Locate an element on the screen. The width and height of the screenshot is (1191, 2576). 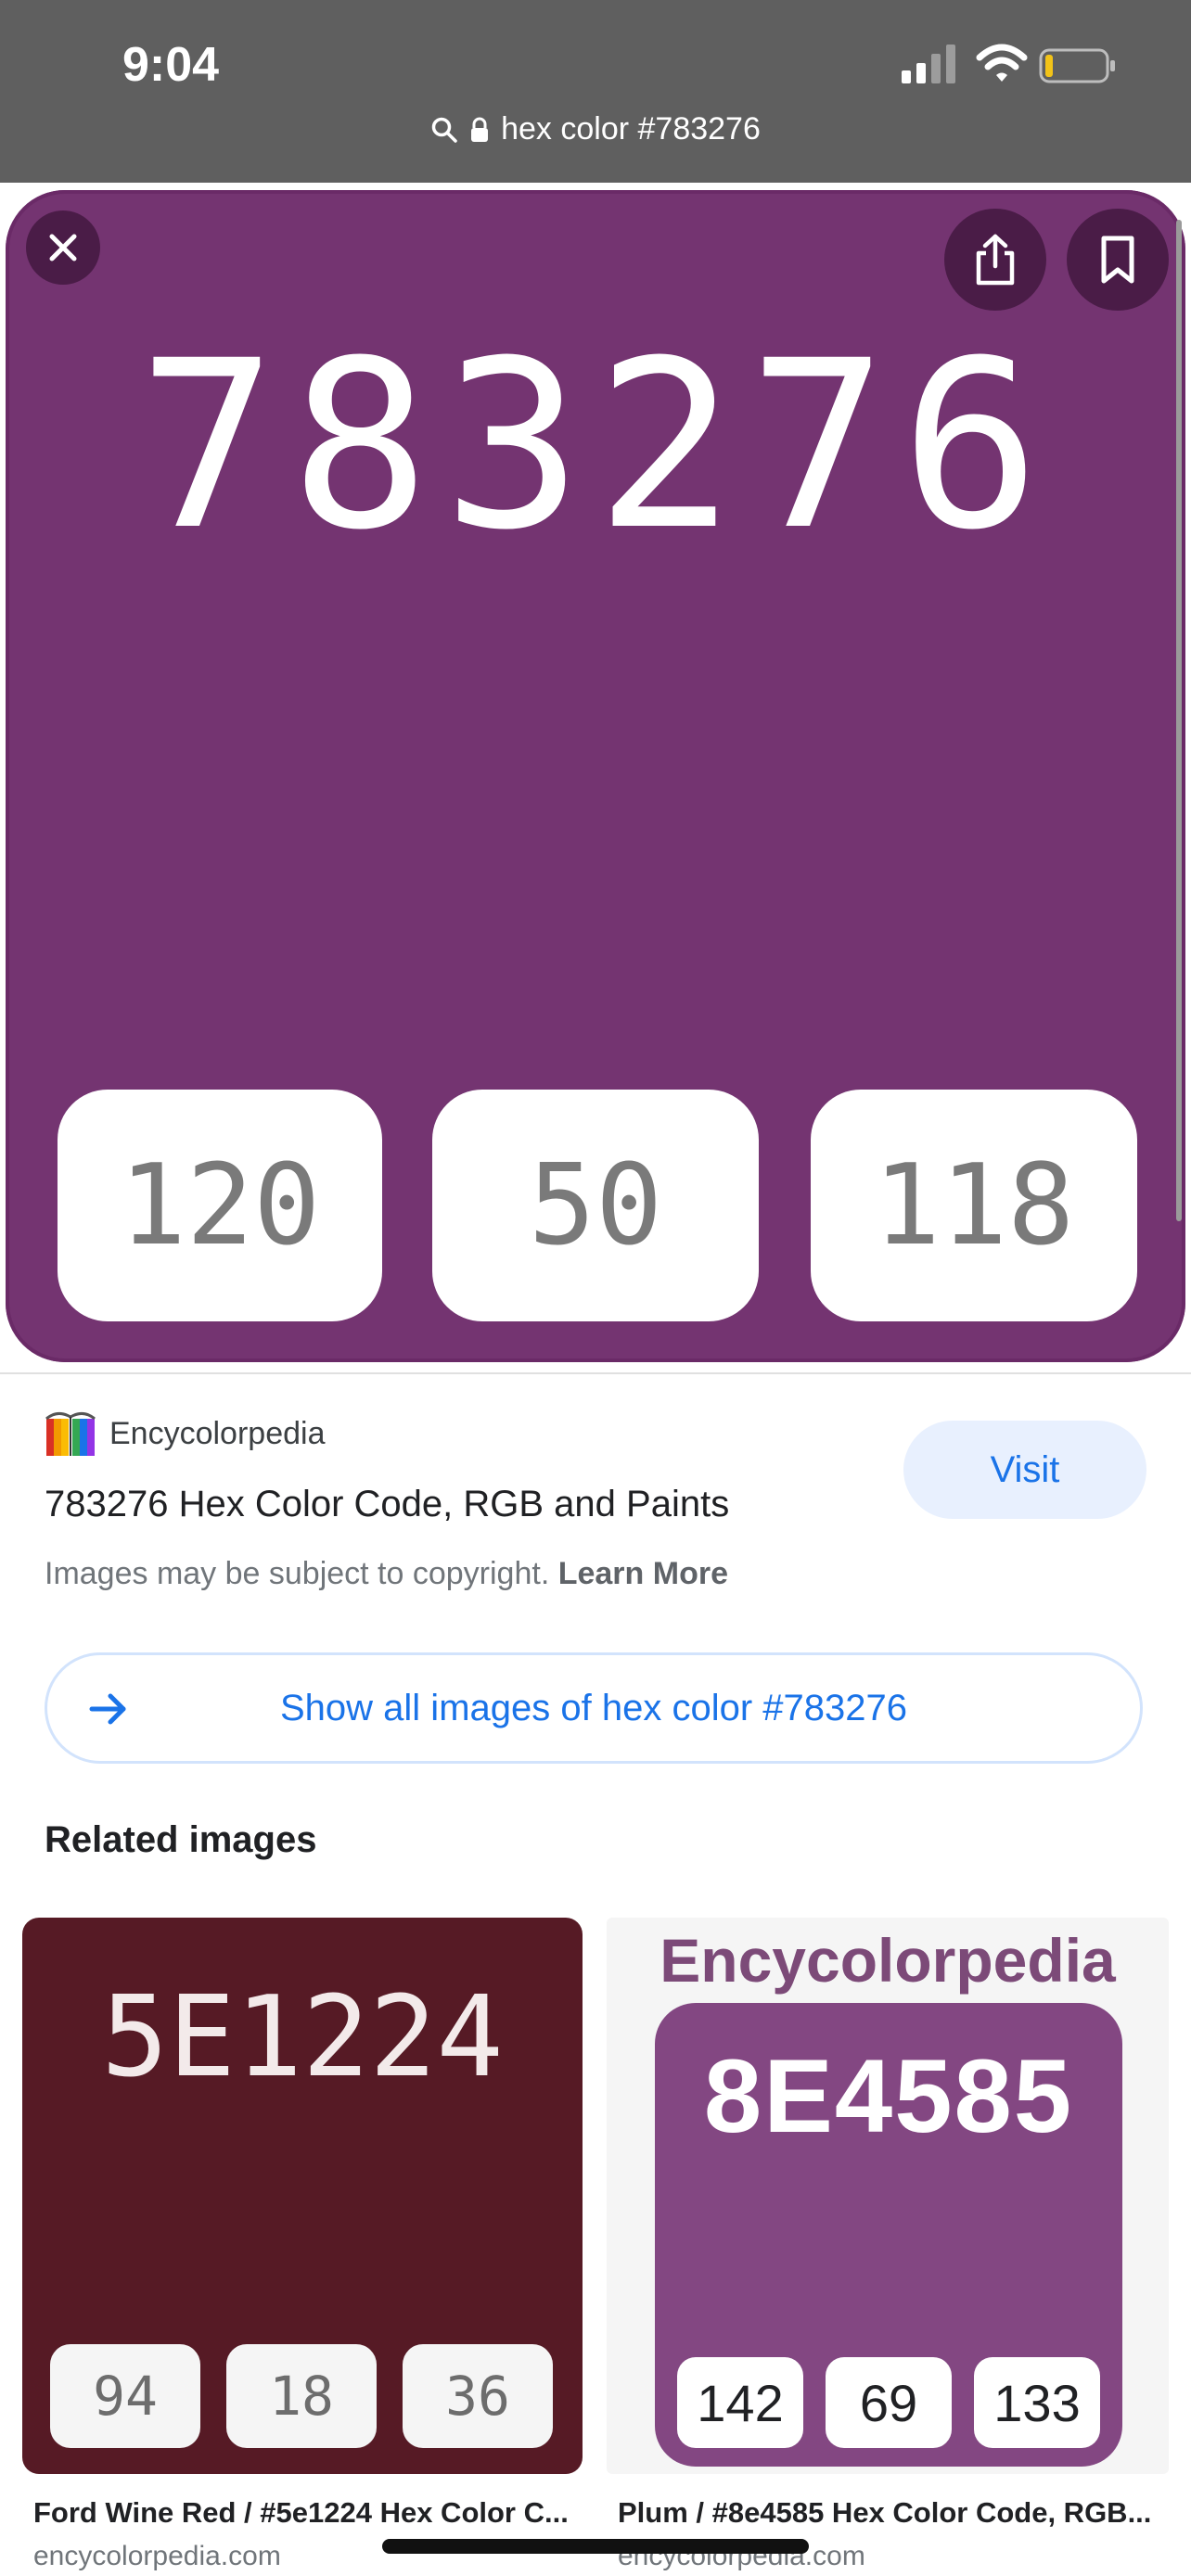
related-2-rgb-blue: 133 is located at coordinates (1037, 2402).